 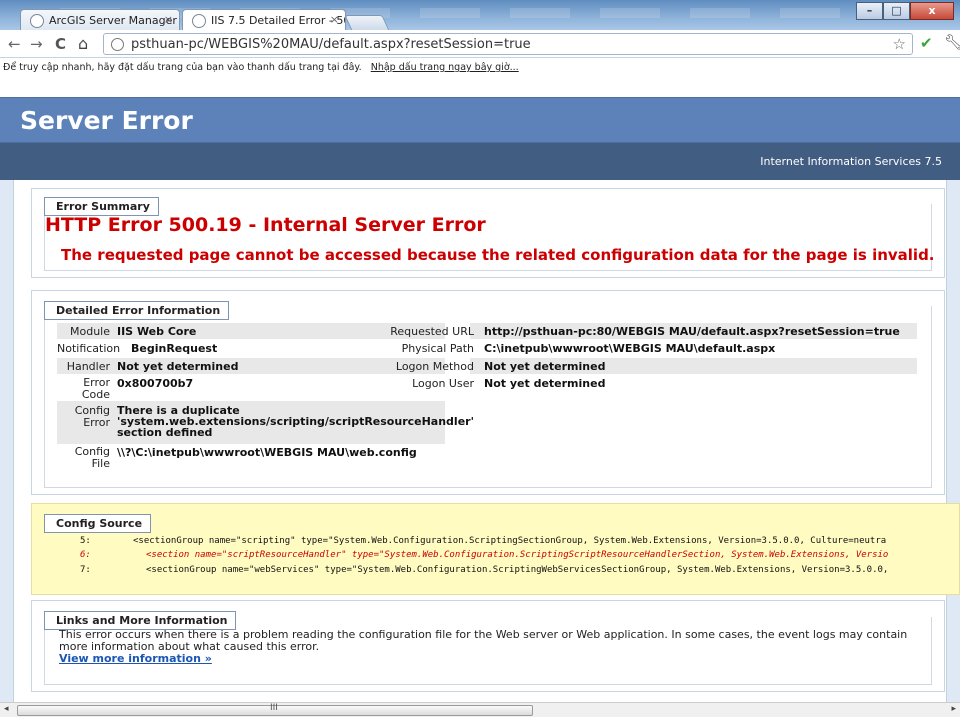 What do you see at coordinates (83, 43) in the screenshot?
I see `home-icon: ⌂` at bounding box center [83, 43].